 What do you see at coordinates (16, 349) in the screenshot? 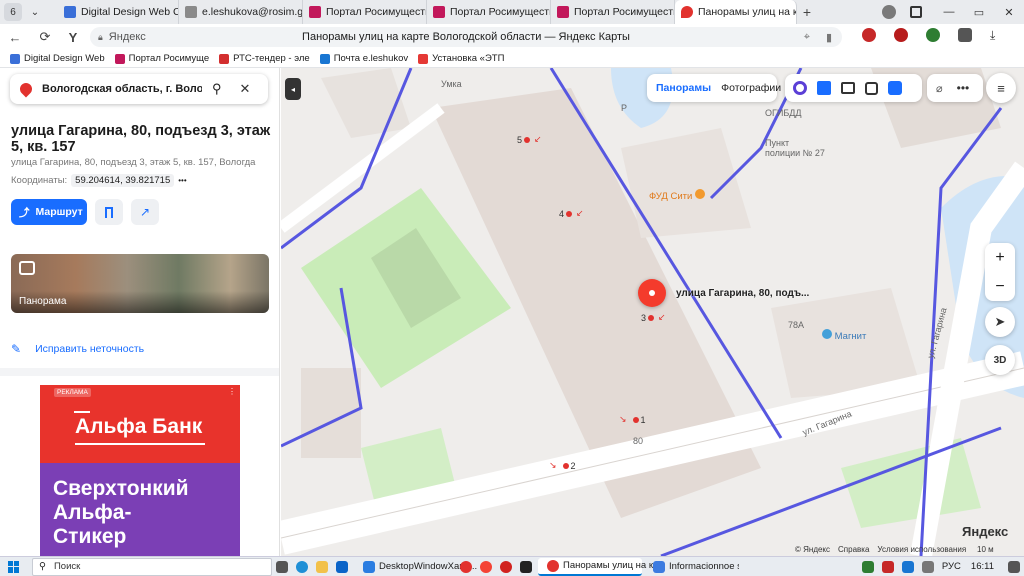
I see `pencil-icon: ✎` at bounding box center [16, 349].